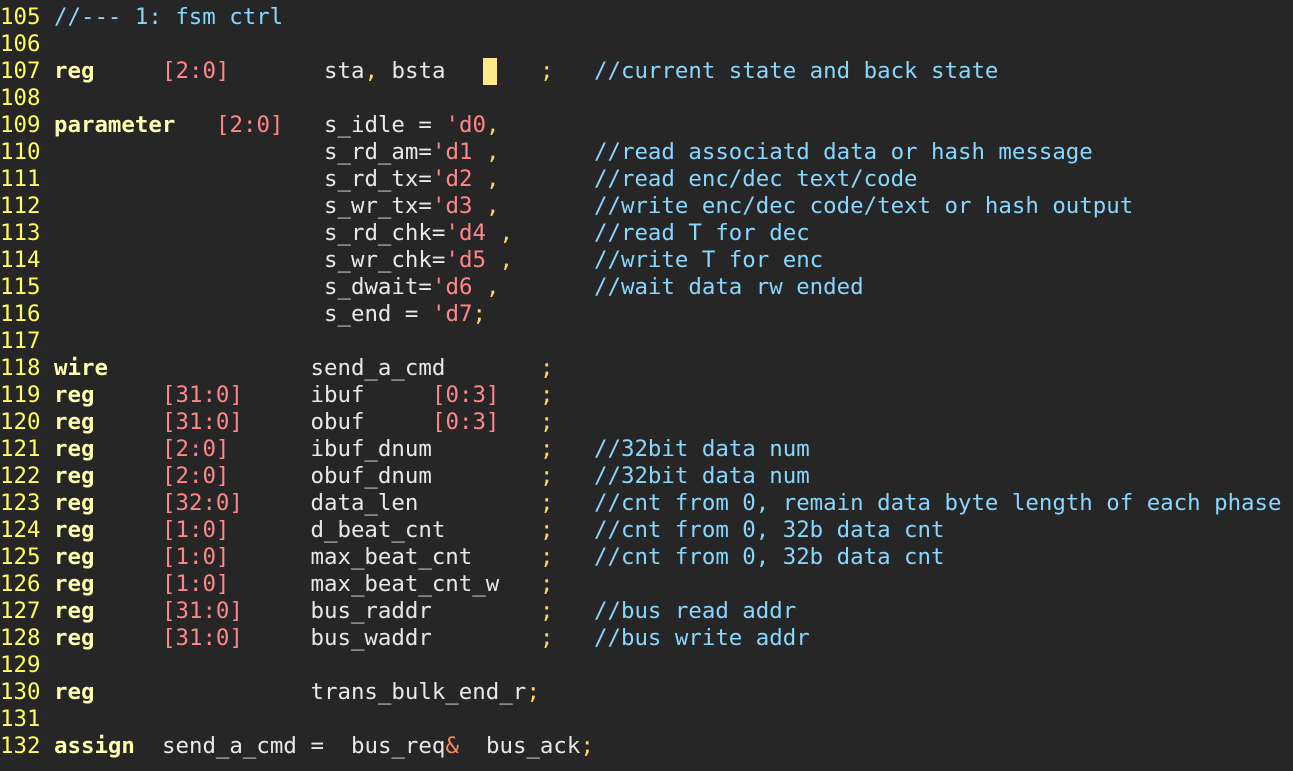 Image resolution: width=1293 pixels, height=771 pixels. What do you see at coordinates (646, 179) in the screenshot?
I see `code-line: 111 s_rd_tx='d2, //read enc/dec text/code` at bounding box center [646, 179].